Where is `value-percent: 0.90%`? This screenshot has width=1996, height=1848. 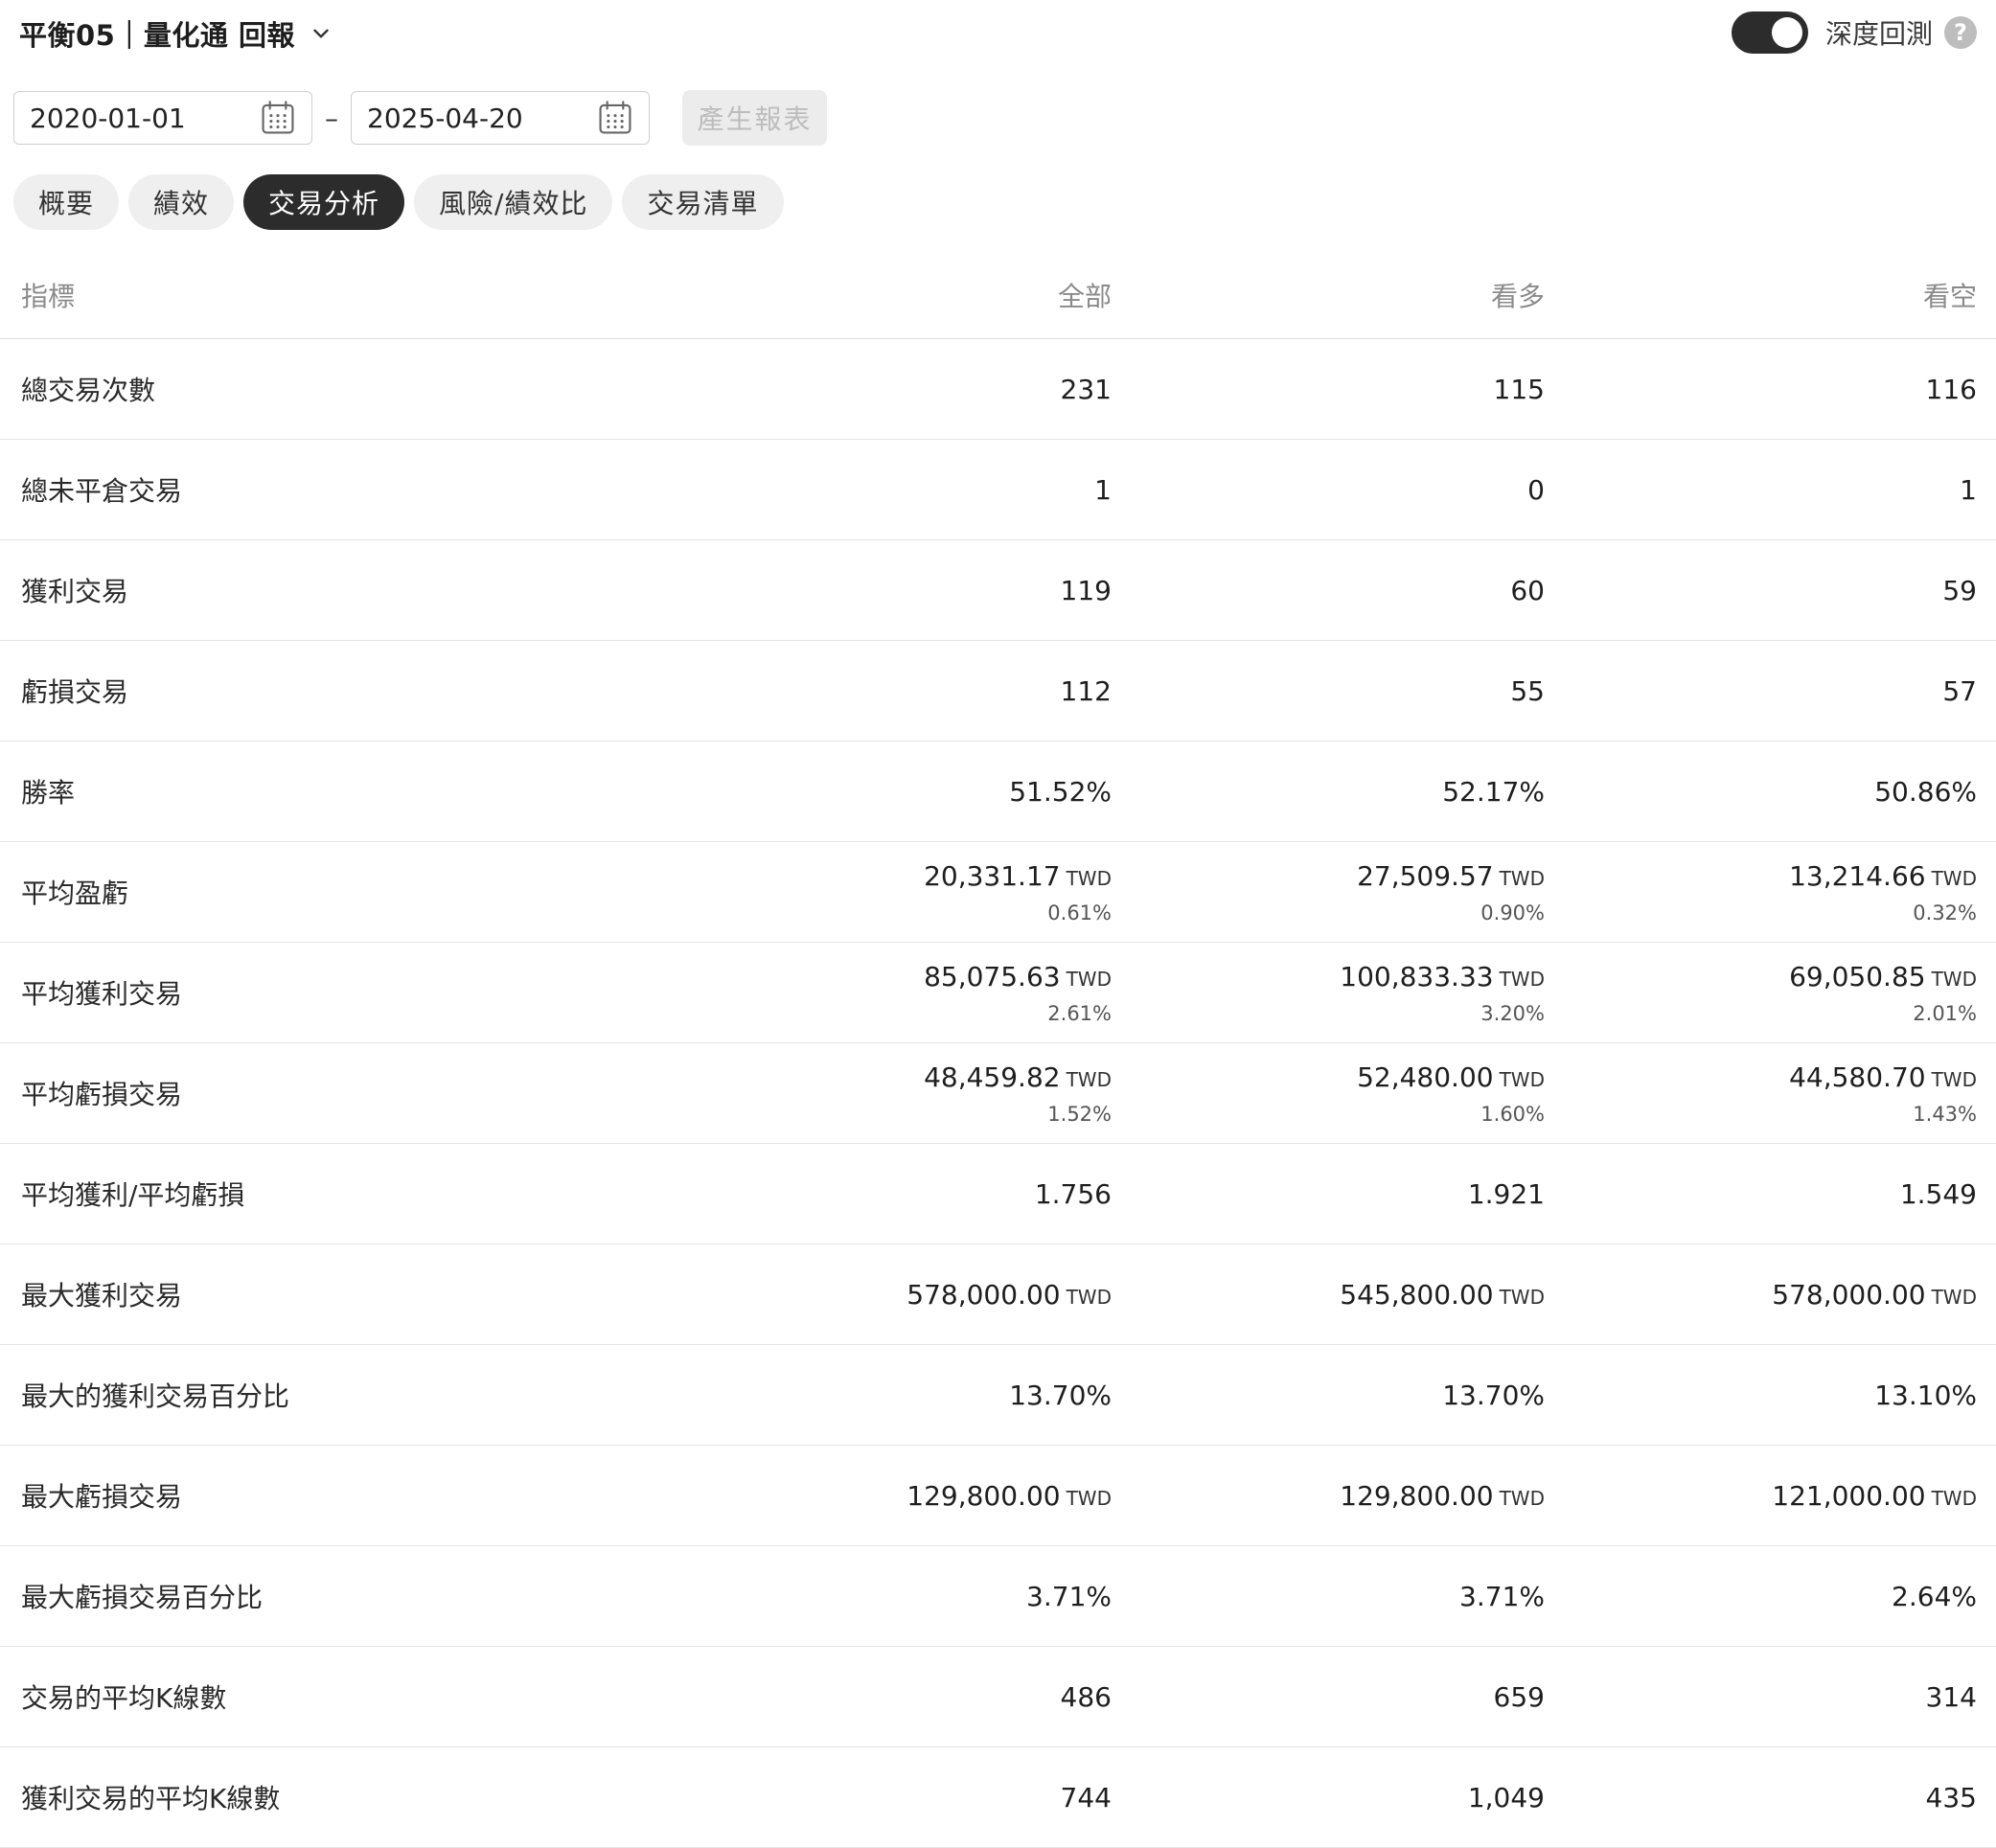 value-percent: 0.90% is located at coordinates (1512, 912).